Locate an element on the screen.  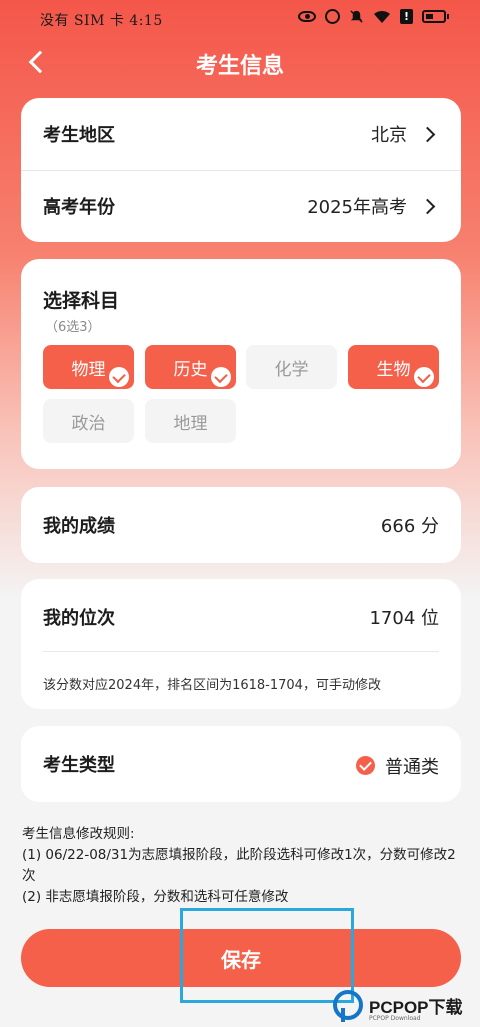
type-option-label: 普通类 is located at coordinates (412, 766).